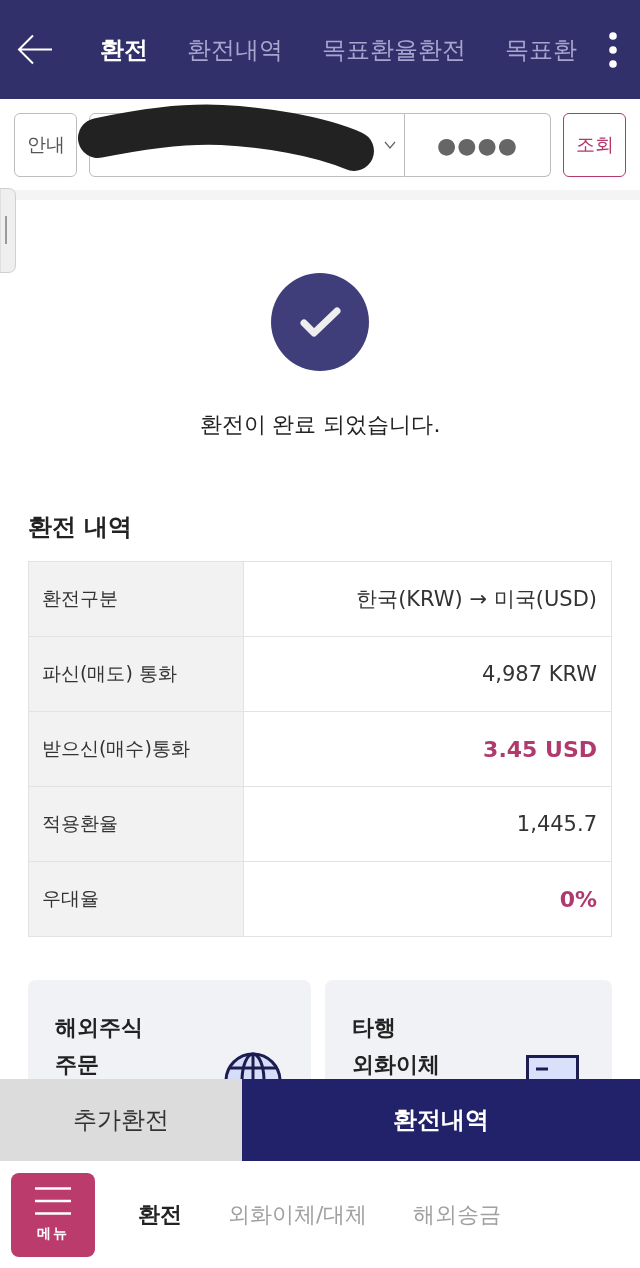 The image size is (640, 1268). I want to click on row-value: 4,987 KRW, so click(539, 674).